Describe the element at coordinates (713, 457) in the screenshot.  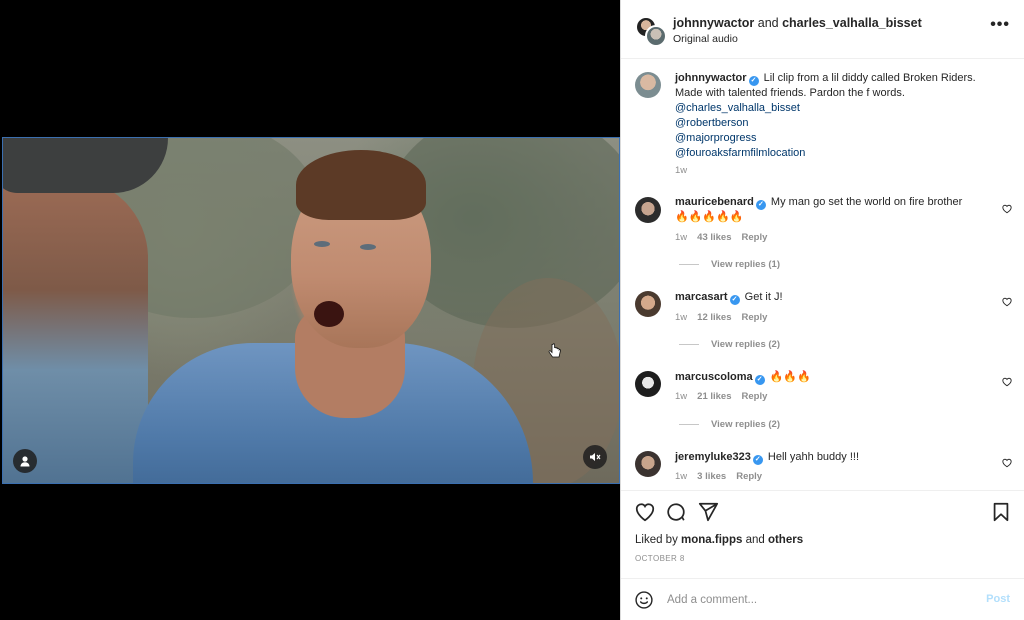
I see `comment-username: jeremyluke323` at that location.